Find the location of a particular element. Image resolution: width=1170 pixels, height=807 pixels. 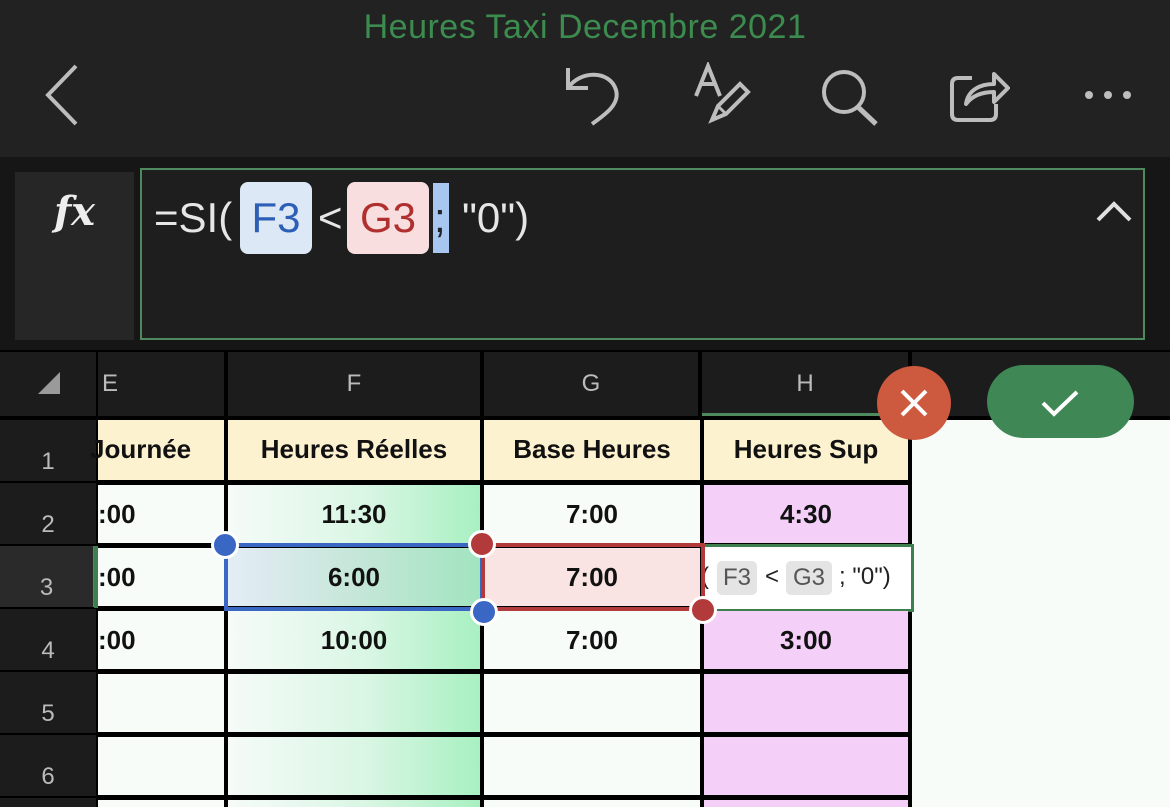

cell-f6 is located at coordinates (354, 766).